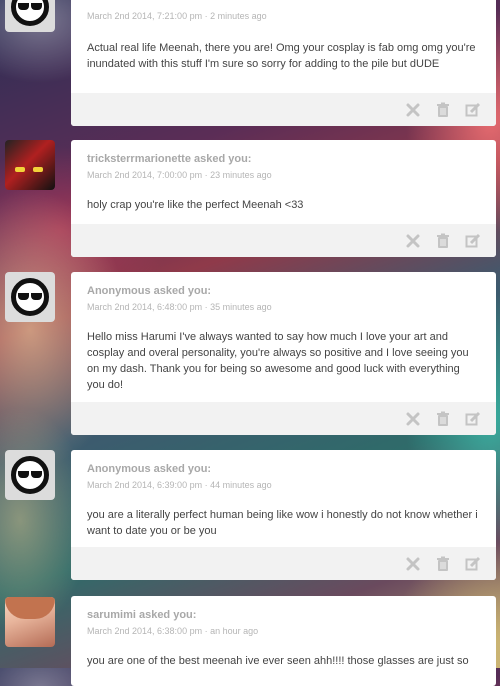 The image size is (500, 686). I want to click on sarumimi-avatar, so click(30, 622).